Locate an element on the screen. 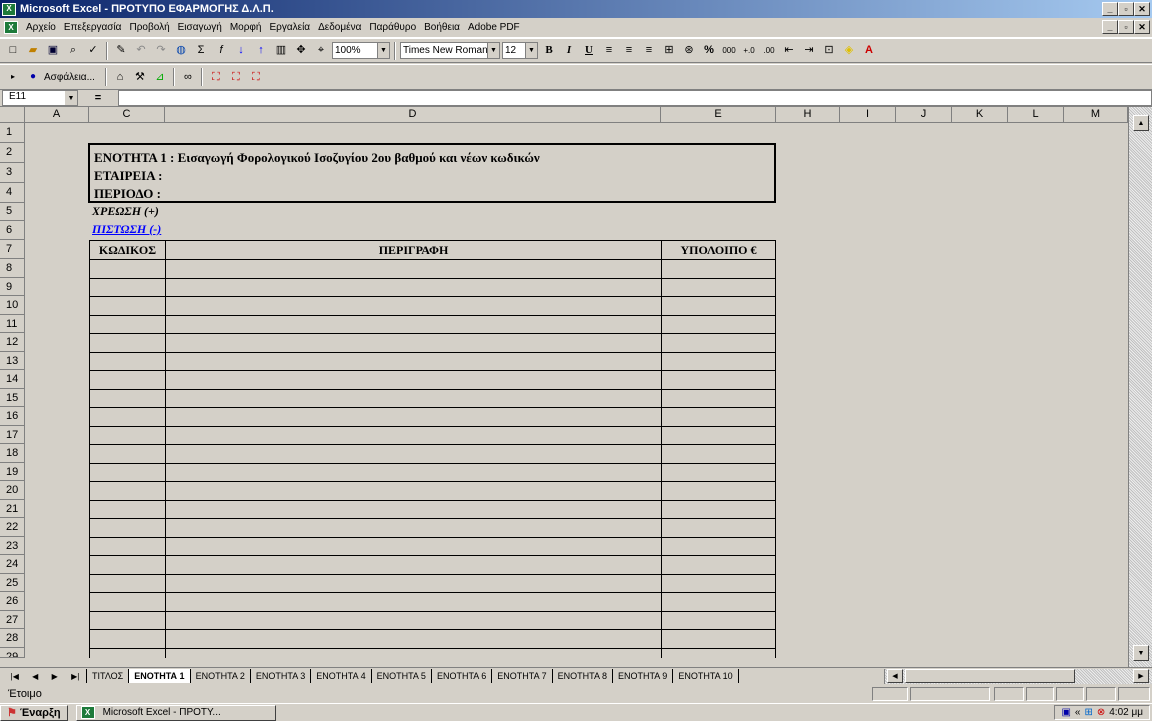 This screenshot has height=721, width=1152. scroll-up-icon: ▲ is located at coordinates (1141, 123).